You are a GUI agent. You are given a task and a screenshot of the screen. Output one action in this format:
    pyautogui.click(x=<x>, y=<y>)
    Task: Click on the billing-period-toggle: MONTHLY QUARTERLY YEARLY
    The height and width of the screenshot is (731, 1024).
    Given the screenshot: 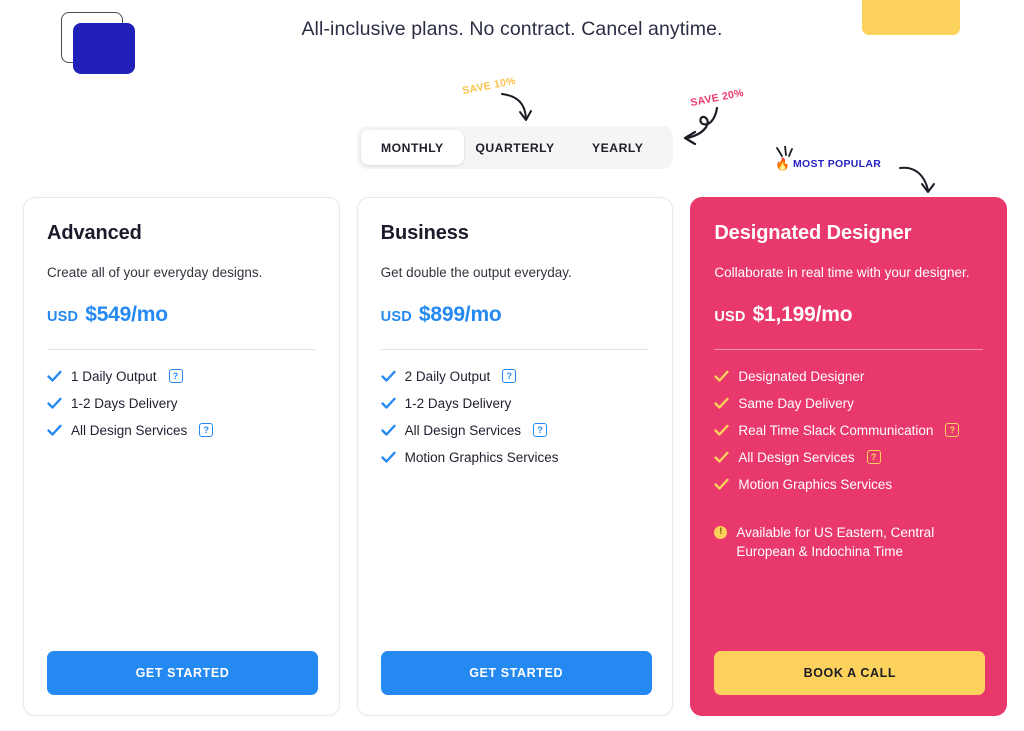 What is the action you would take?
    pyautogui.click(x=515, y=147)
    